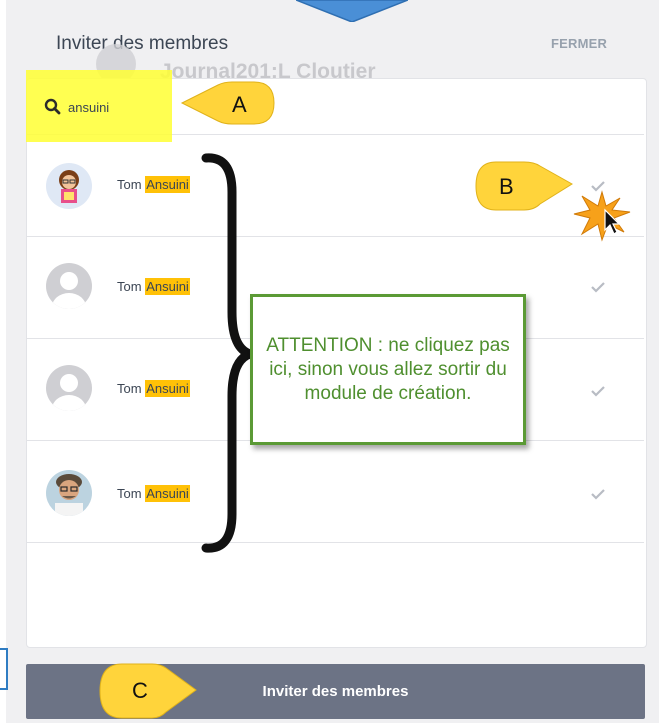  I want to click on modal-title: Inviter des membres, so click(142, 43).